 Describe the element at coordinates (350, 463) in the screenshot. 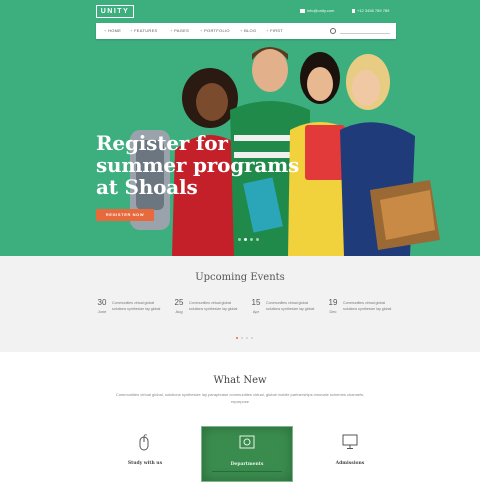

I see `feature-label: Admissions` at that location.